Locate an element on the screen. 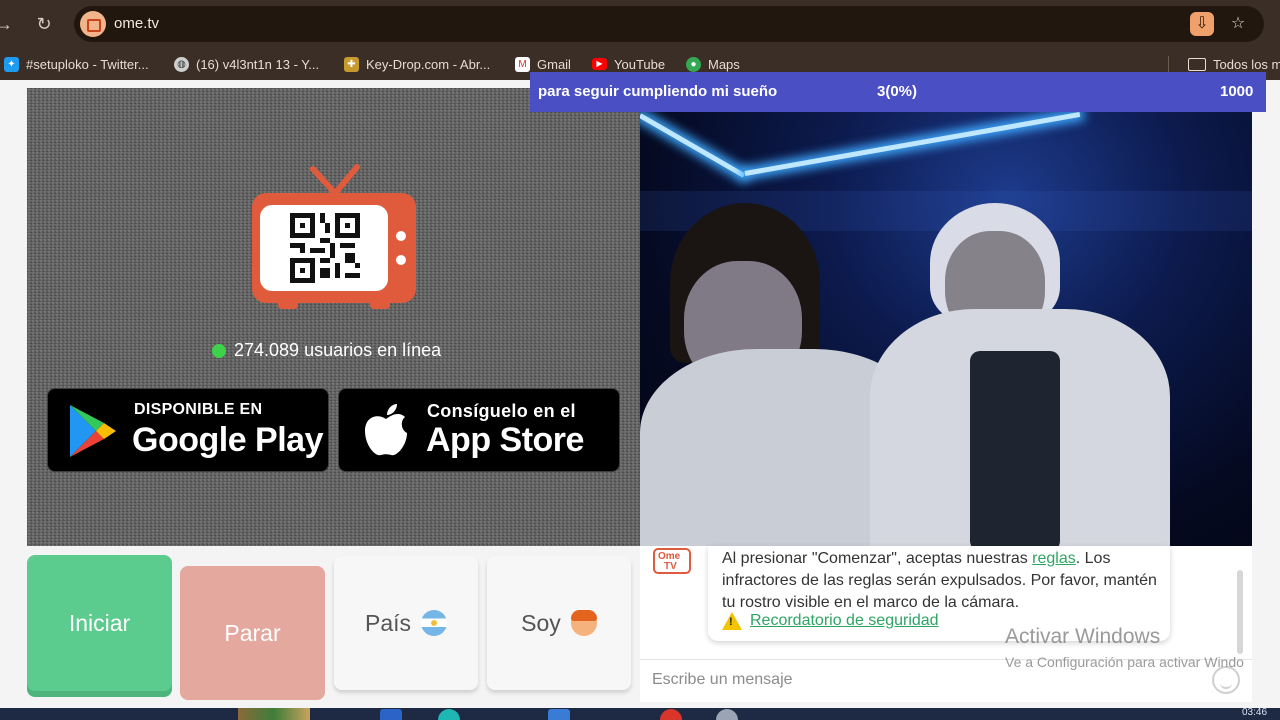  activation-watermark-subtitle: Ve a Configuración para activar Windo is located at coordinates (1124, 662).